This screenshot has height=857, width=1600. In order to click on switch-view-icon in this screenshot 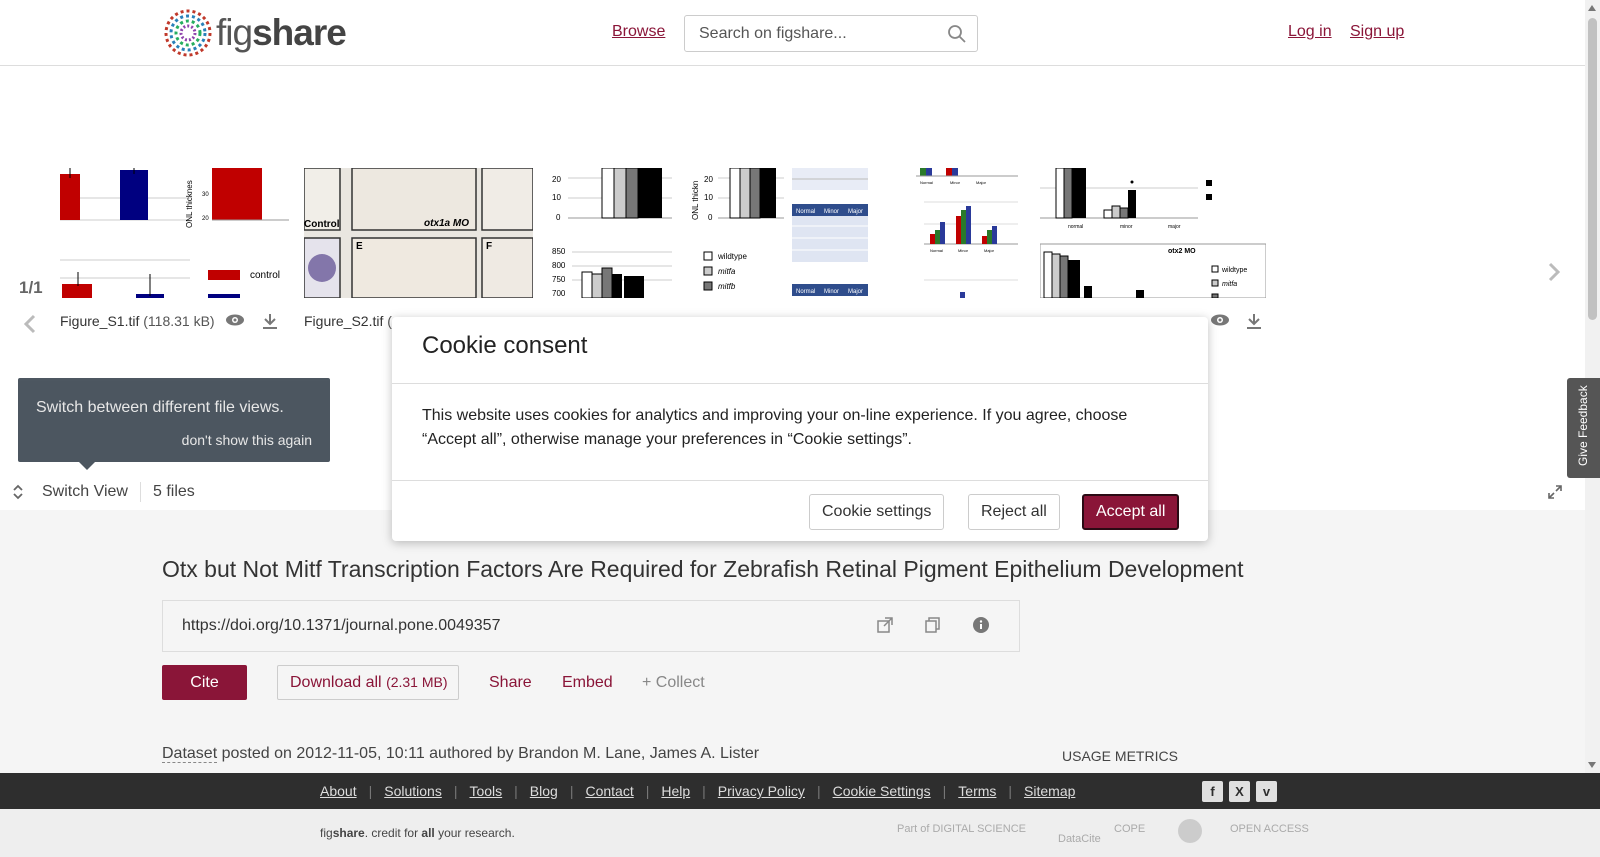, I will do `click(18, 492)`.